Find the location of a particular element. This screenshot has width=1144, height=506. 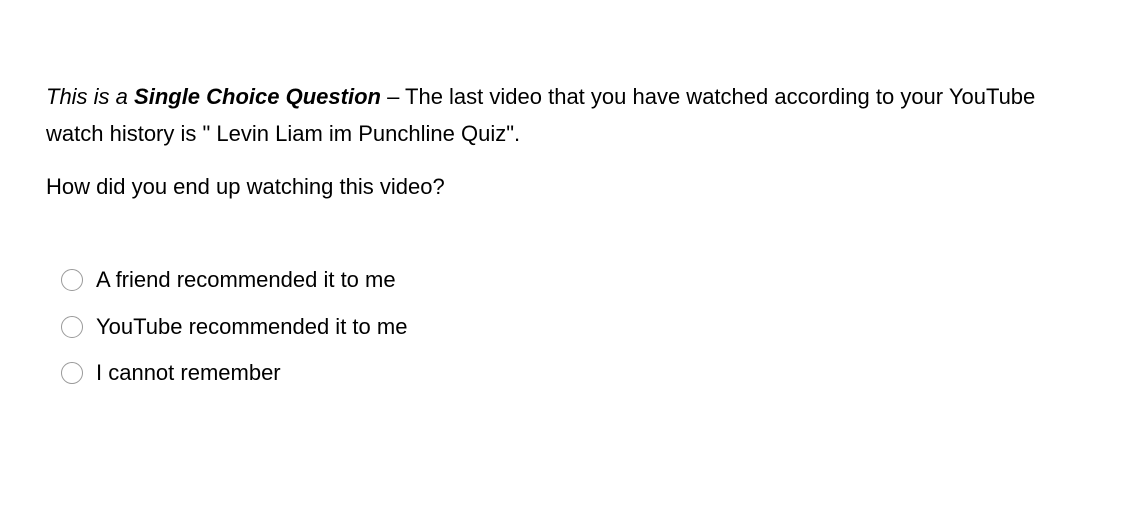

option-cannot-remember: I cannot remember is located at coordinates (234, 373).